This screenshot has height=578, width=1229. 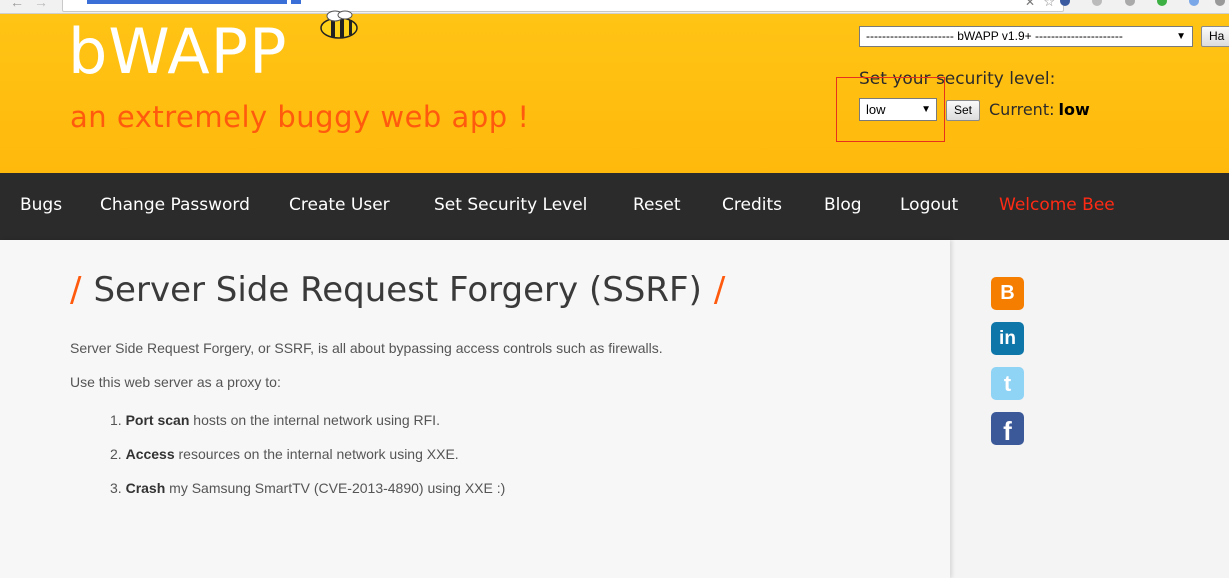 I want to click on back-arrow-icon: ←, so click(x=17, y=5).